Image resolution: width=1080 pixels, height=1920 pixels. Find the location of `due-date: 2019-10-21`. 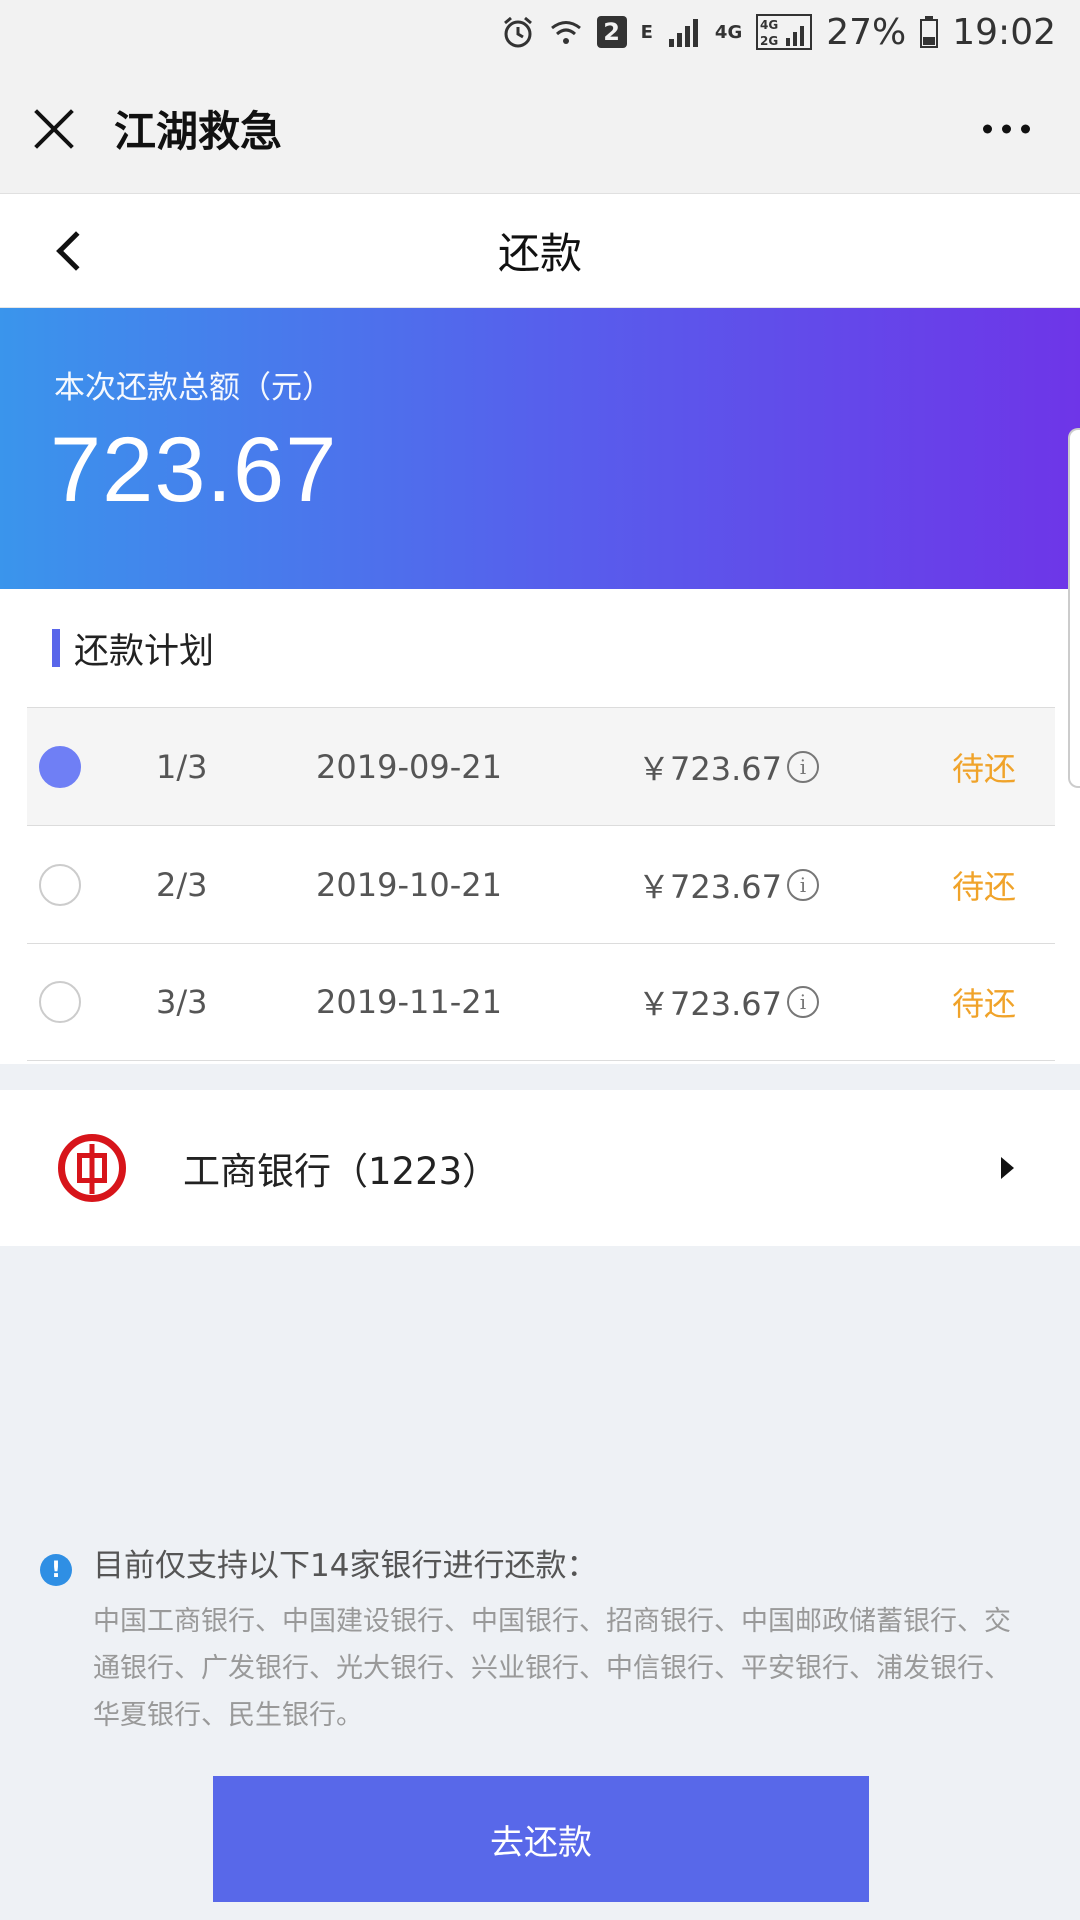

due-date: 2019-10-21 is located at coordinates (409, 884).